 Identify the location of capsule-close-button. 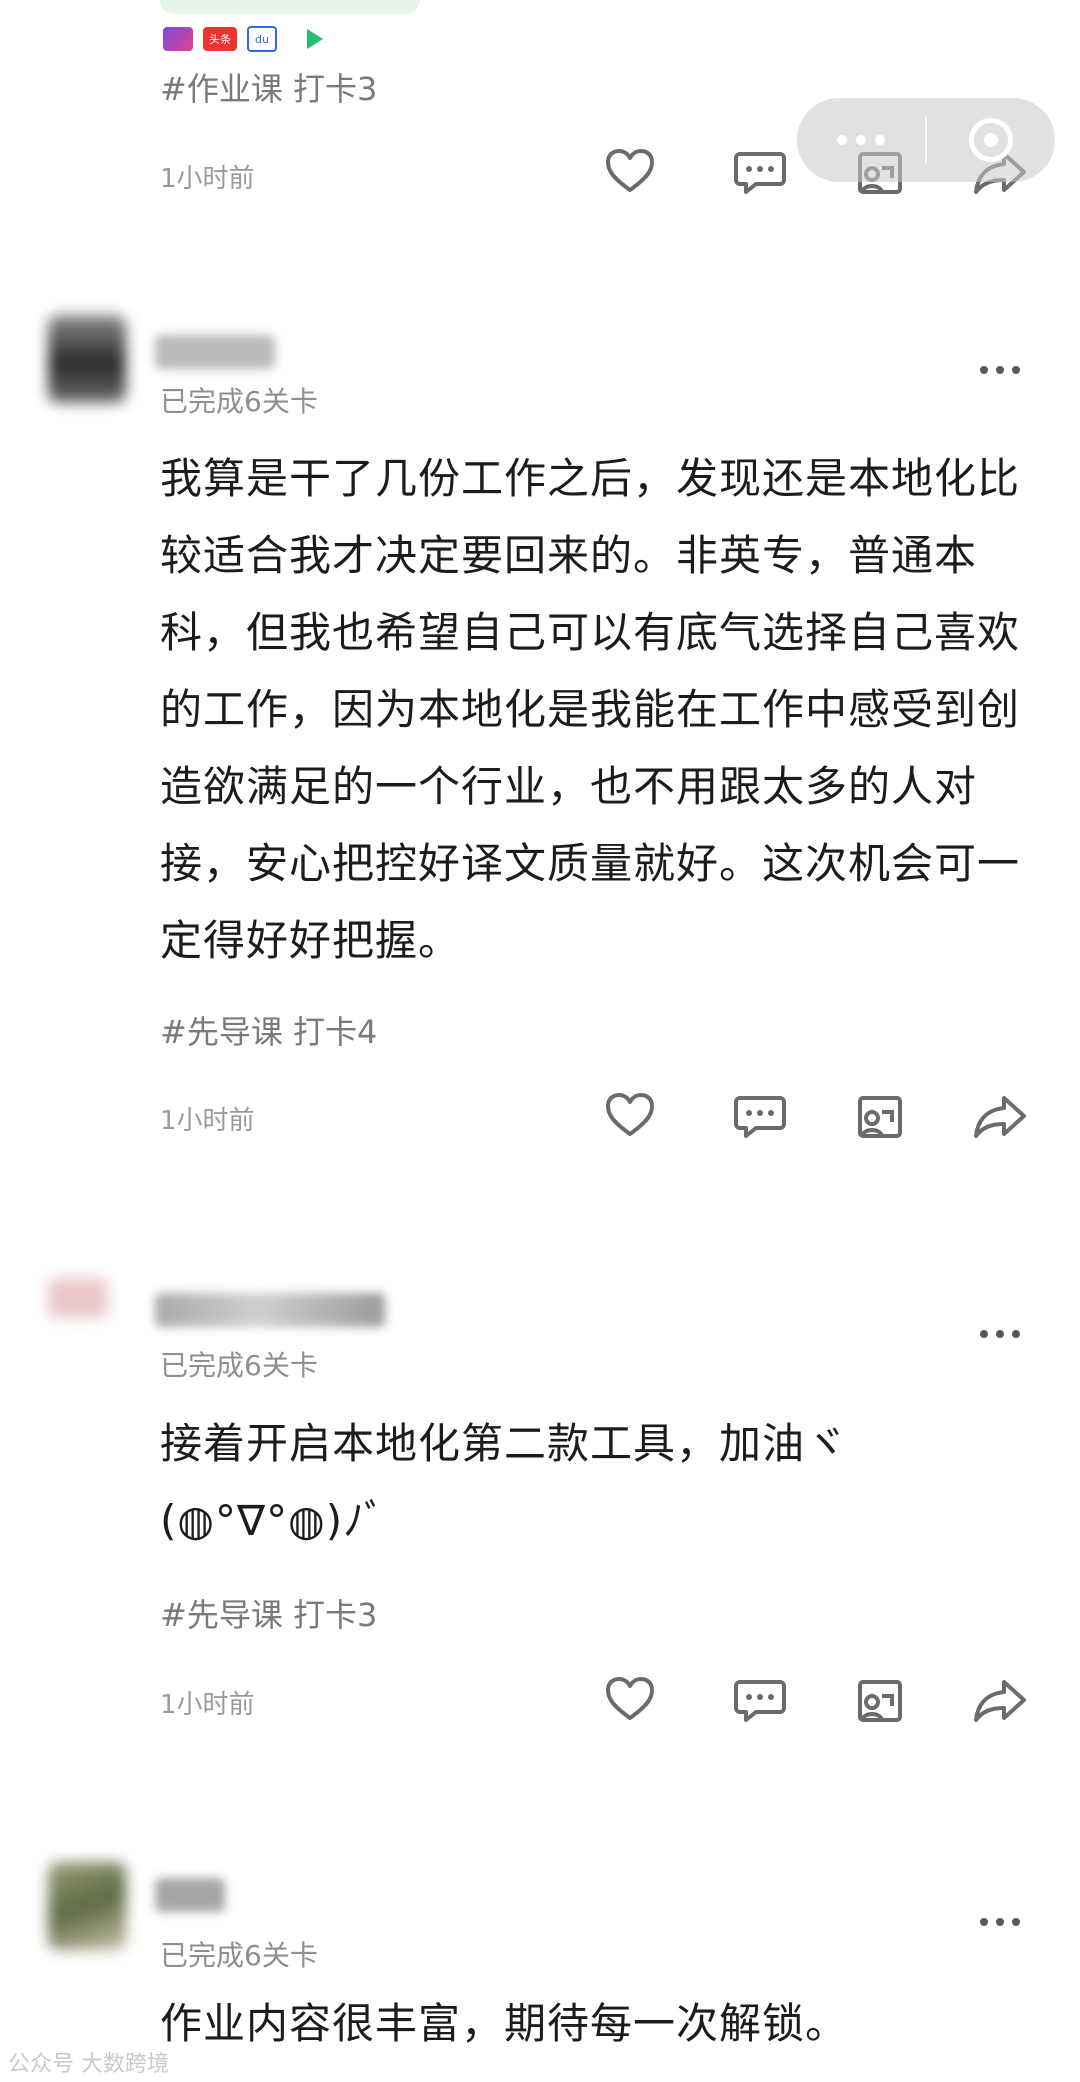
(991, 140).